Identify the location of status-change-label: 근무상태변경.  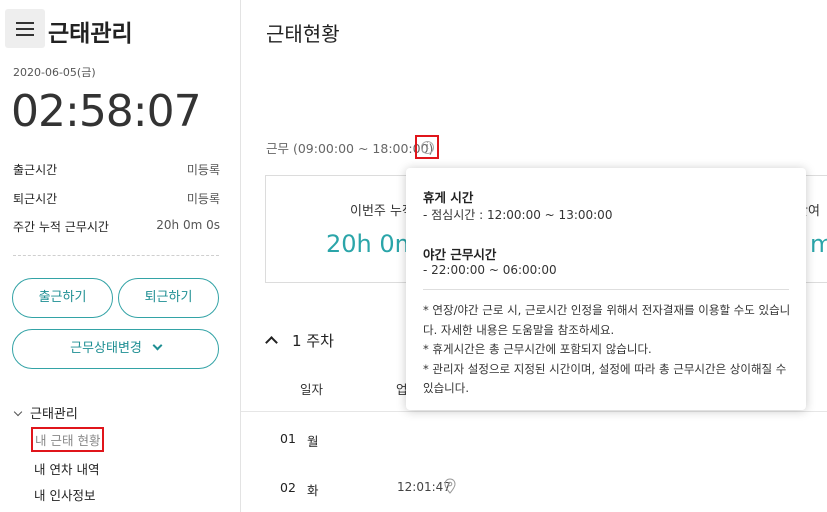
(106, 348).